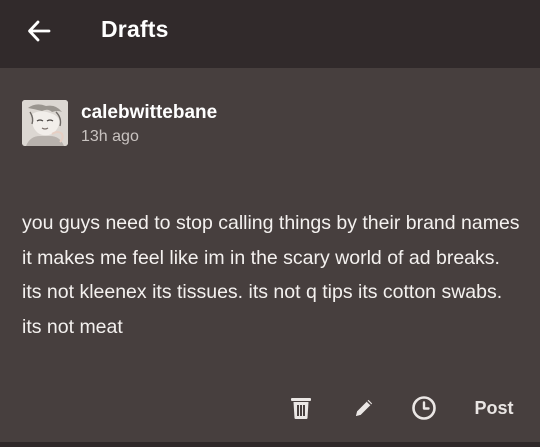  Describe the element at coordinates (270, 444) in the screenshot. I see `bottom-divider` at that location.